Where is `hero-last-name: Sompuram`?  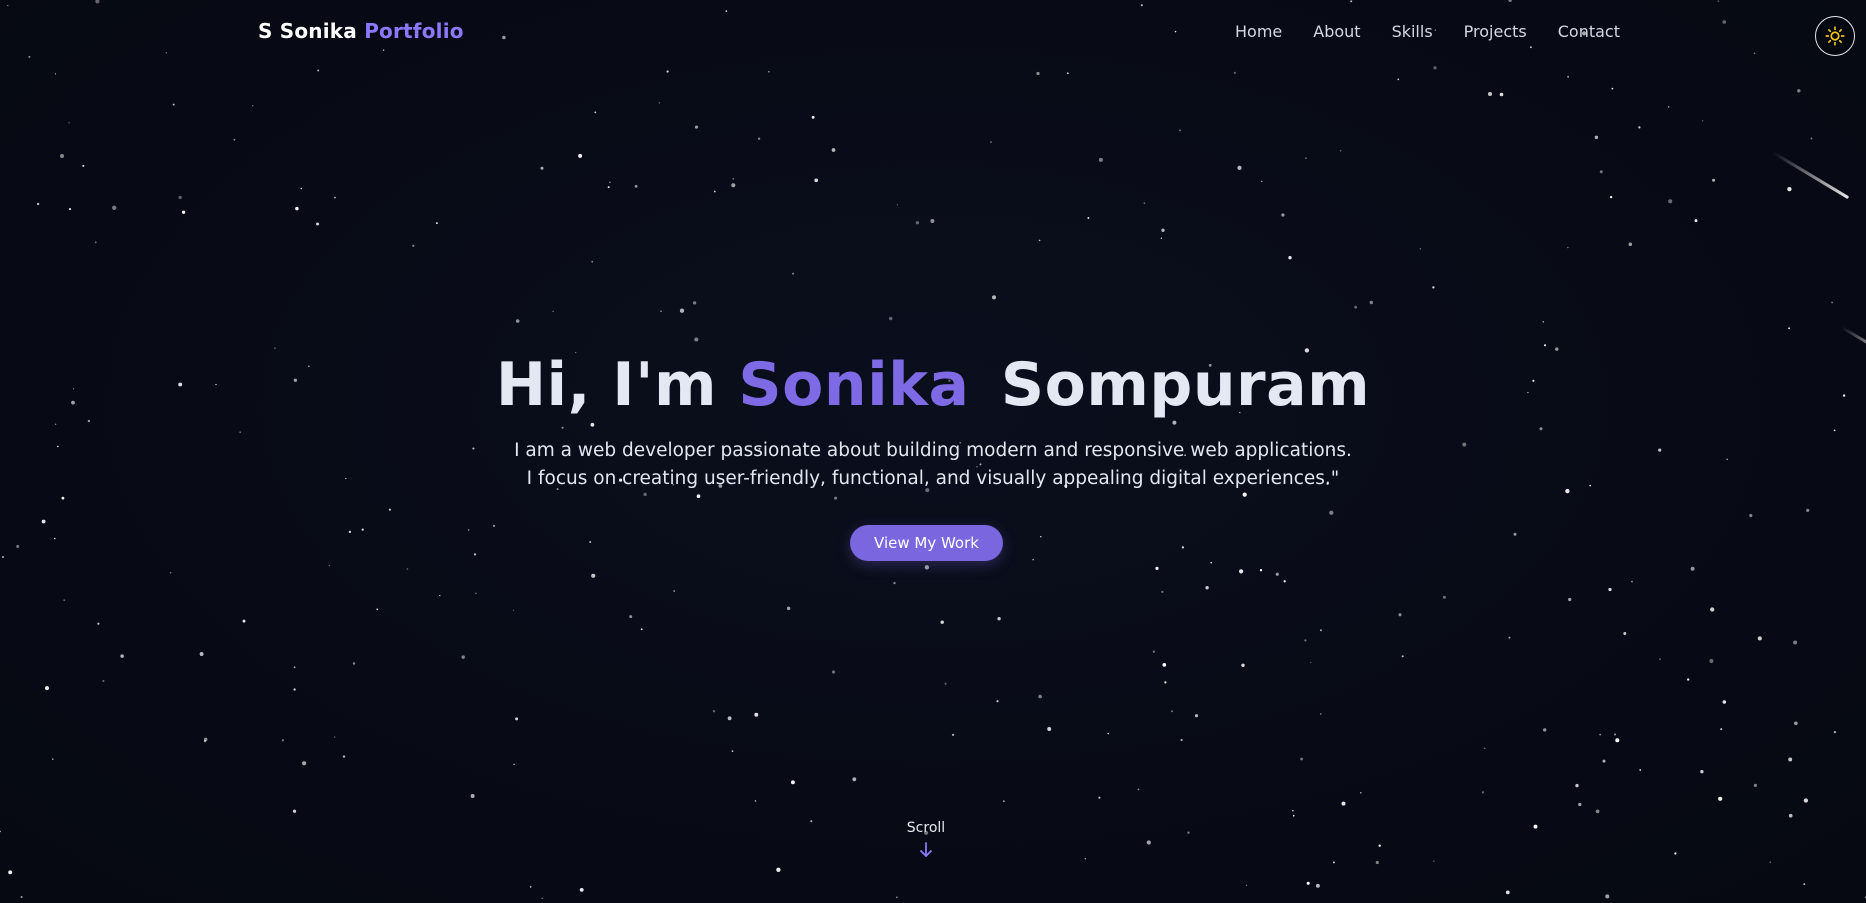 hero-last-name: Sompuram is located at coordinates (1185, 385).